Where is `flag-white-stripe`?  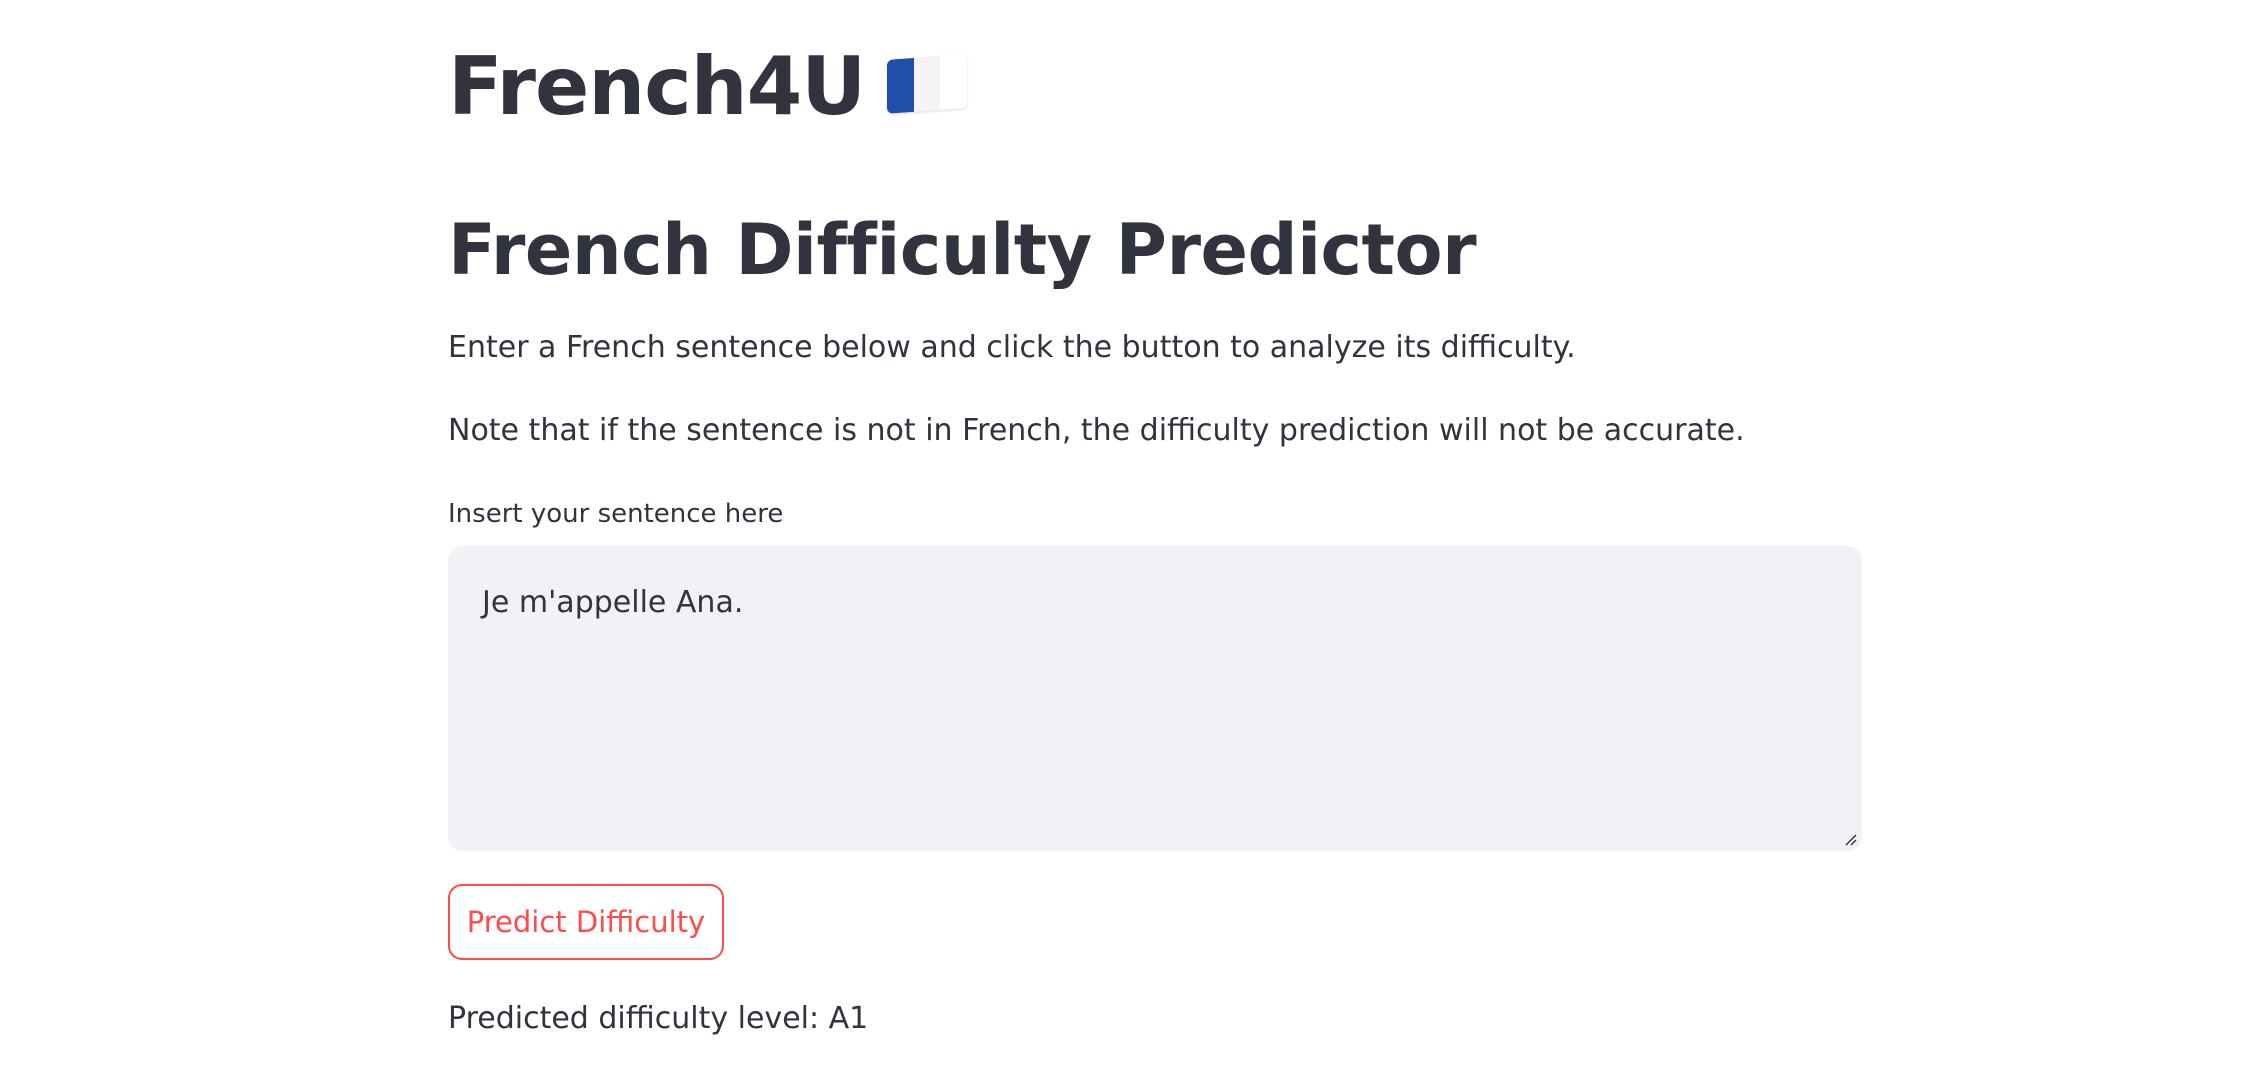
flag-white-stripe is located at coordinates (927, 84).